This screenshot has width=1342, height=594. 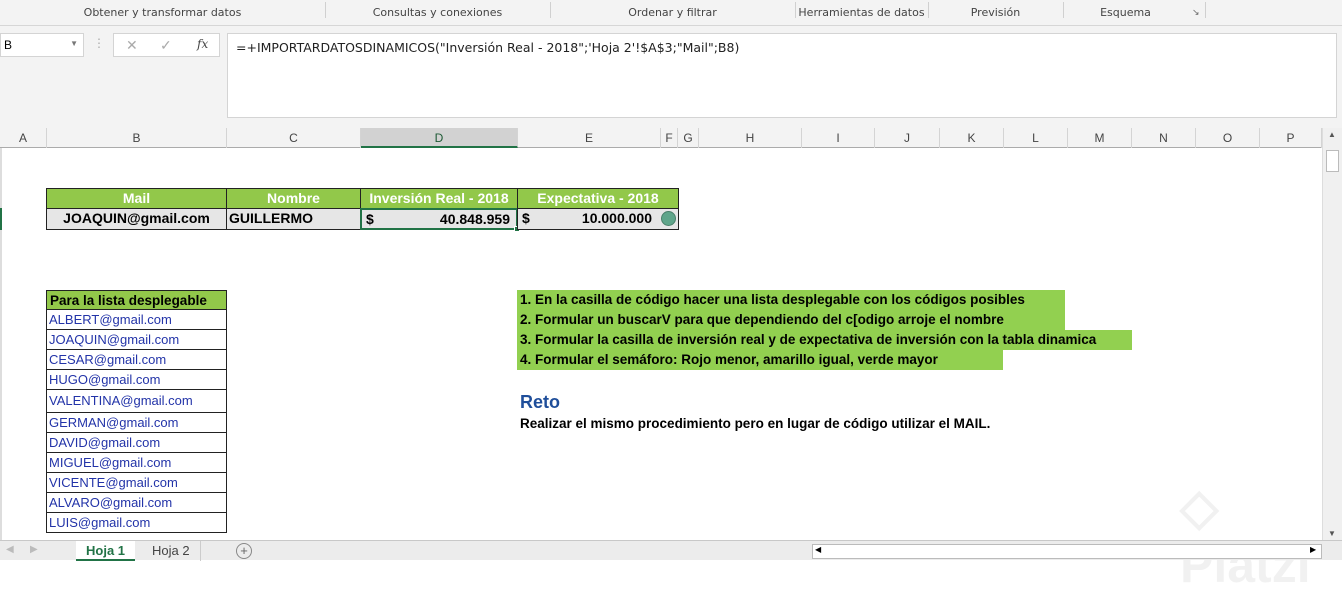 I want to click on cancel-icon: ✕, so click(x=132, y=45).